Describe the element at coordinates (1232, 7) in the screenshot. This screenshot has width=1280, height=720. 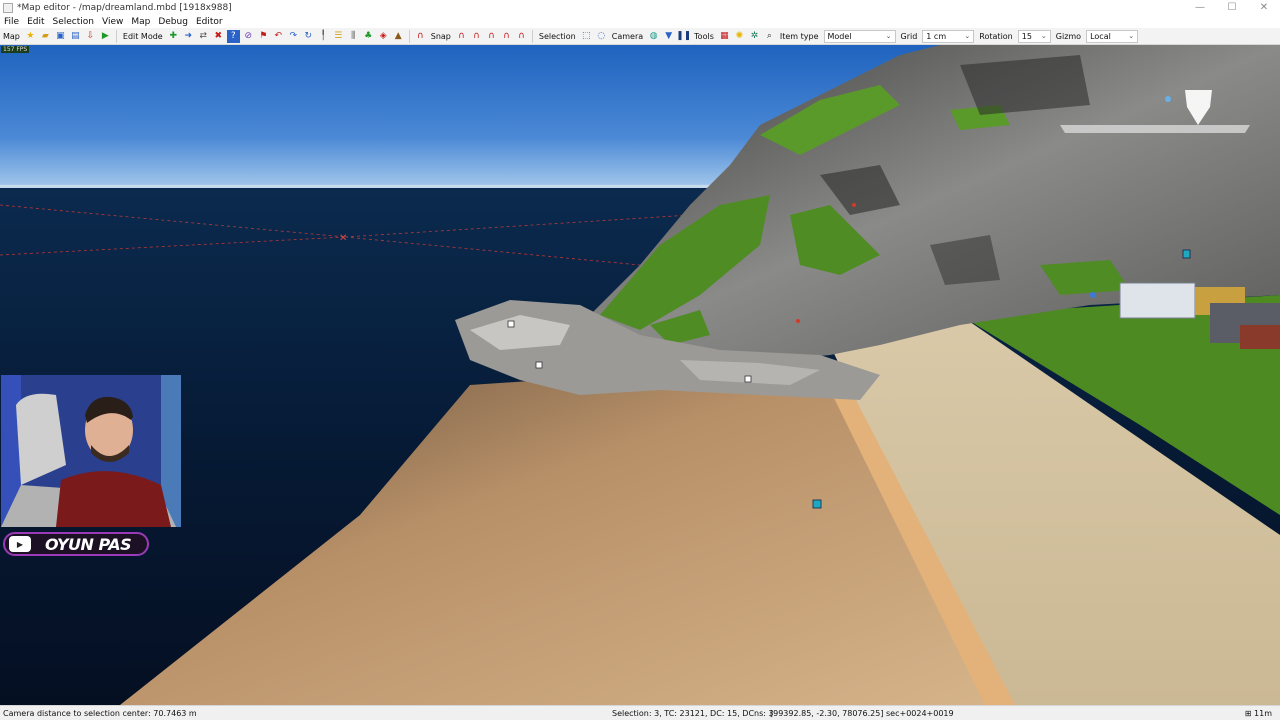
I see `maximize-button: ☐` at that location.